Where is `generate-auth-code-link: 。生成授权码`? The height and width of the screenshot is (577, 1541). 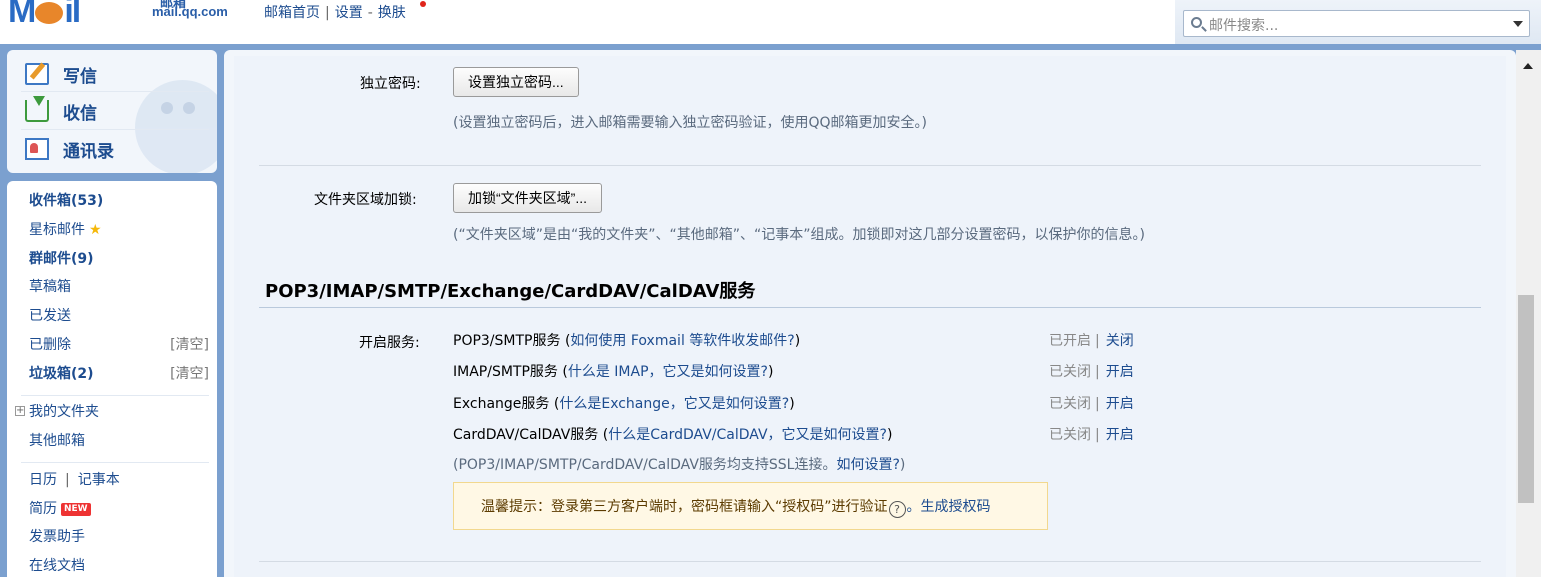
generate-auth-code-link: 。生成授权码 is located at coordinates (949, 507).